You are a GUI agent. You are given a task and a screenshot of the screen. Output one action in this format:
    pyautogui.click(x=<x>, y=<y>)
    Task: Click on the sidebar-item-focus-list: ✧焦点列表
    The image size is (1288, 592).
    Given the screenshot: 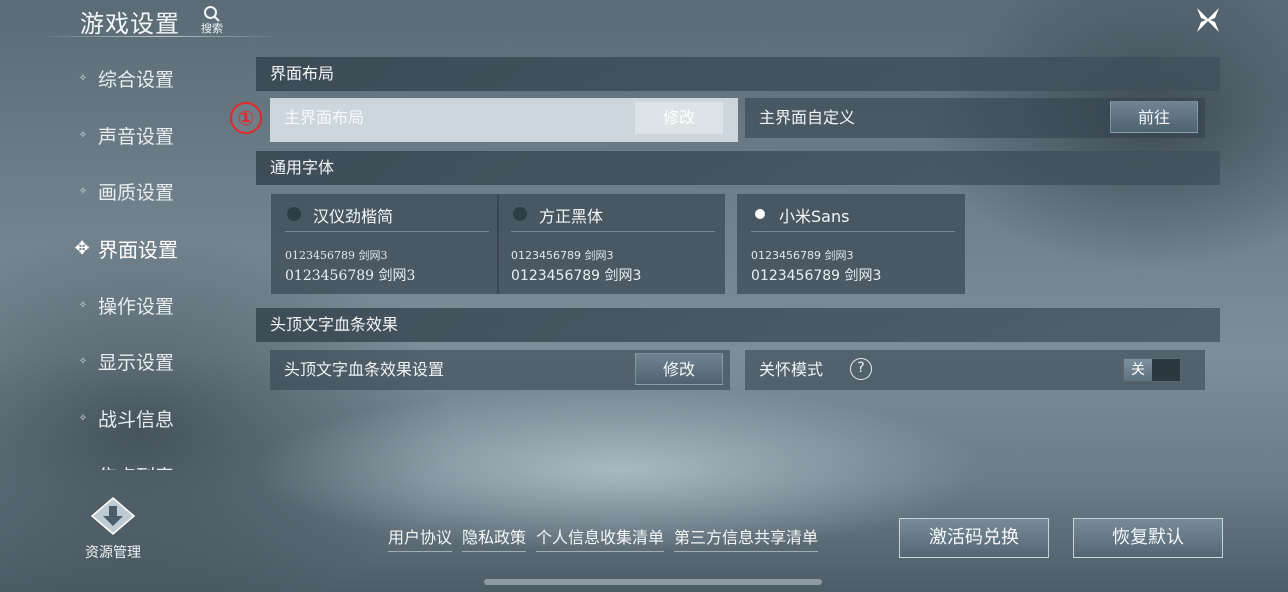 What is the action you would take?
    pyautogui.click(x=155, y=458)
    